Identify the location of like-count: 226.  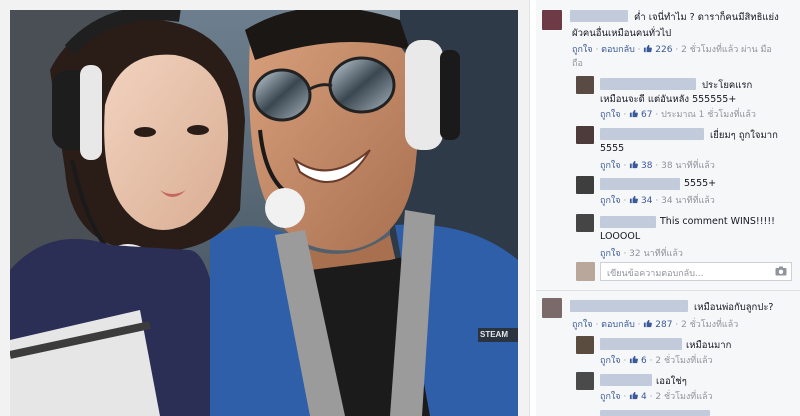
(663, 50).